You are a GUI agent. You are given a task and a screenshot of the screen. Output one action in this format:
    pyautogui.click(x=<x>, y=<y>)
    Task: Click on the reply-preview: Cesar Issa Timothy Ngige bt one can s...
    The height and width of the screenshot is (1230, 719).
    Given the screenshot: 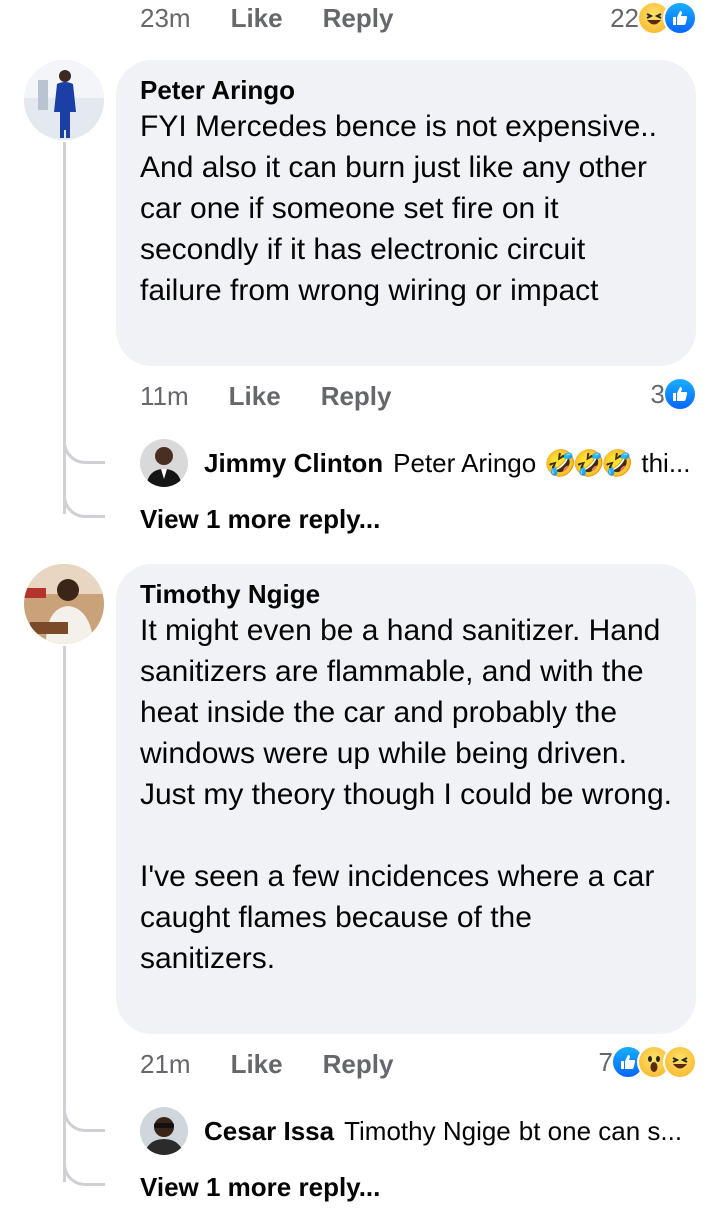 What is the action you would take?
    pyautogui.click(x=411, y=1131)
    